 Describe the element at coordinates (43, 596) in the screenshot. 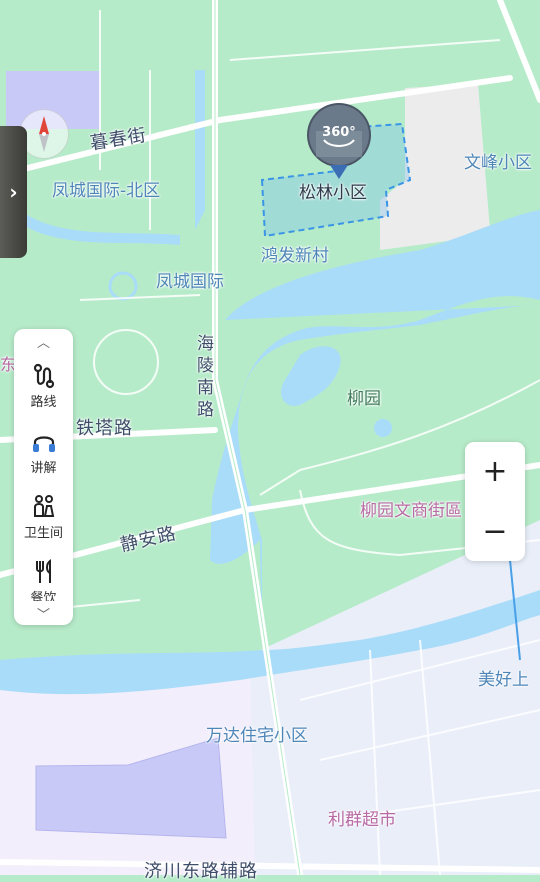

I see `tool-dining-label: 餐饮` at that location.